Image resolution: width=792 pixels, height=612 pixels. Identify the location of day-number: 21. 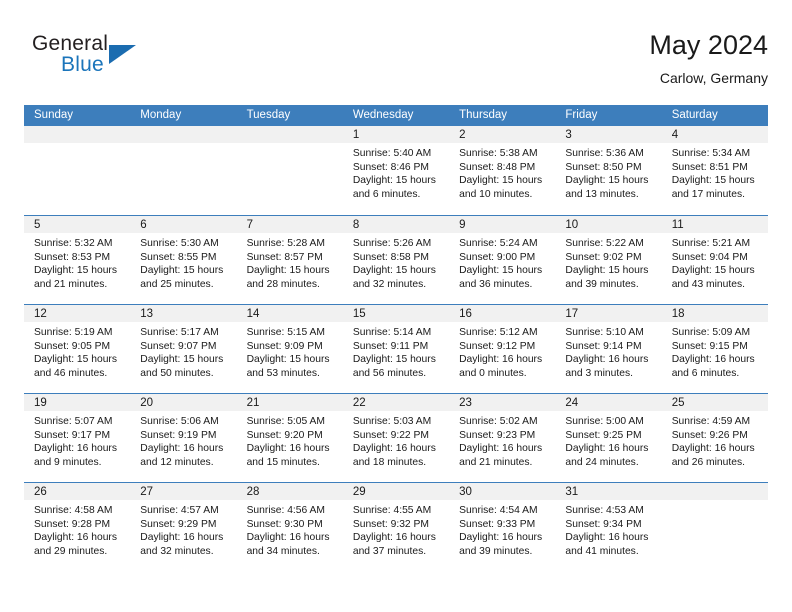
(289, 402).